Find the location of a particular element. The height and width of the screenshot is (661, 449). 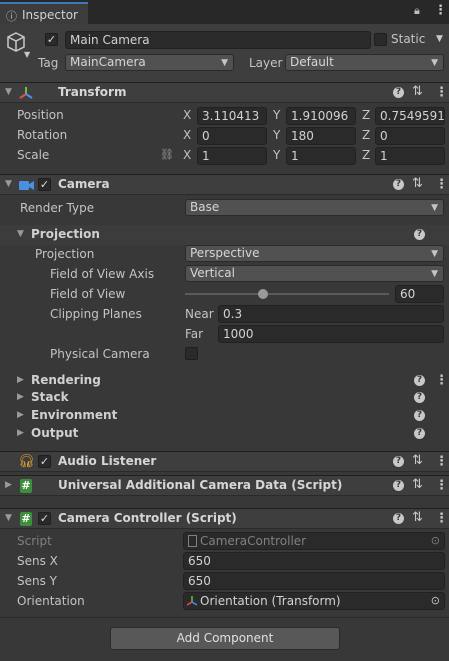

camera-header: ▼ ✓ Camera ? ⇅ ⋮ is located at coordinates (224, 184).